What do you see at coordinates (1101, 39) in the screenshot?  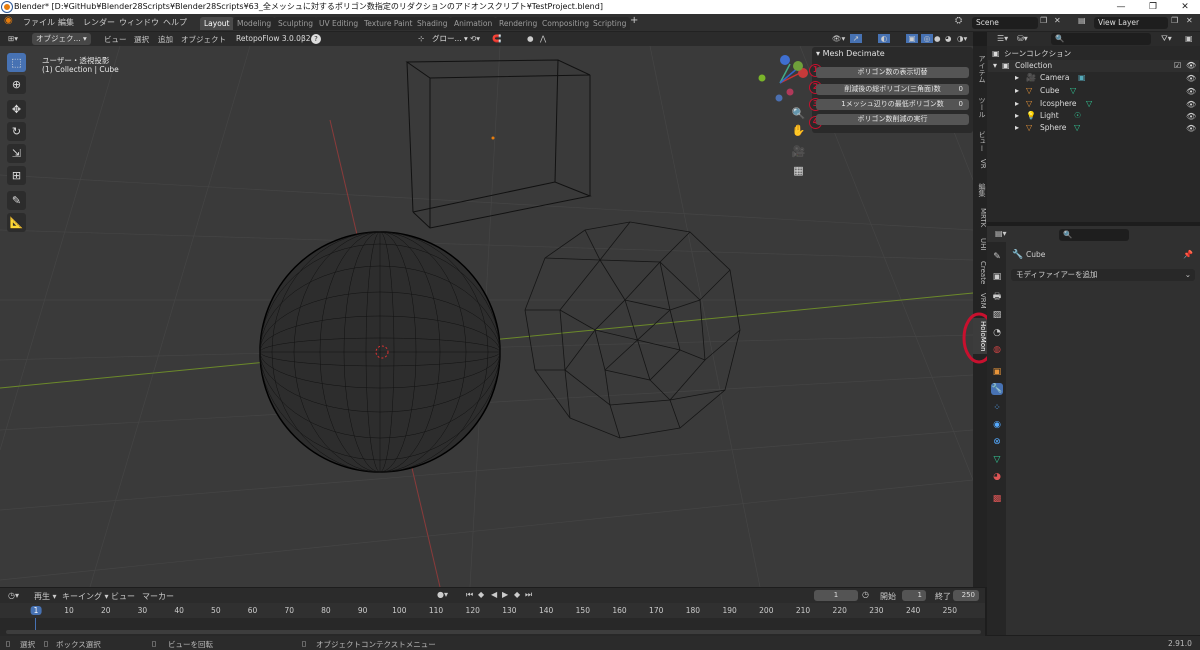 I see `outliner-search-input: 🔍` at bounding box center [1101, 39].